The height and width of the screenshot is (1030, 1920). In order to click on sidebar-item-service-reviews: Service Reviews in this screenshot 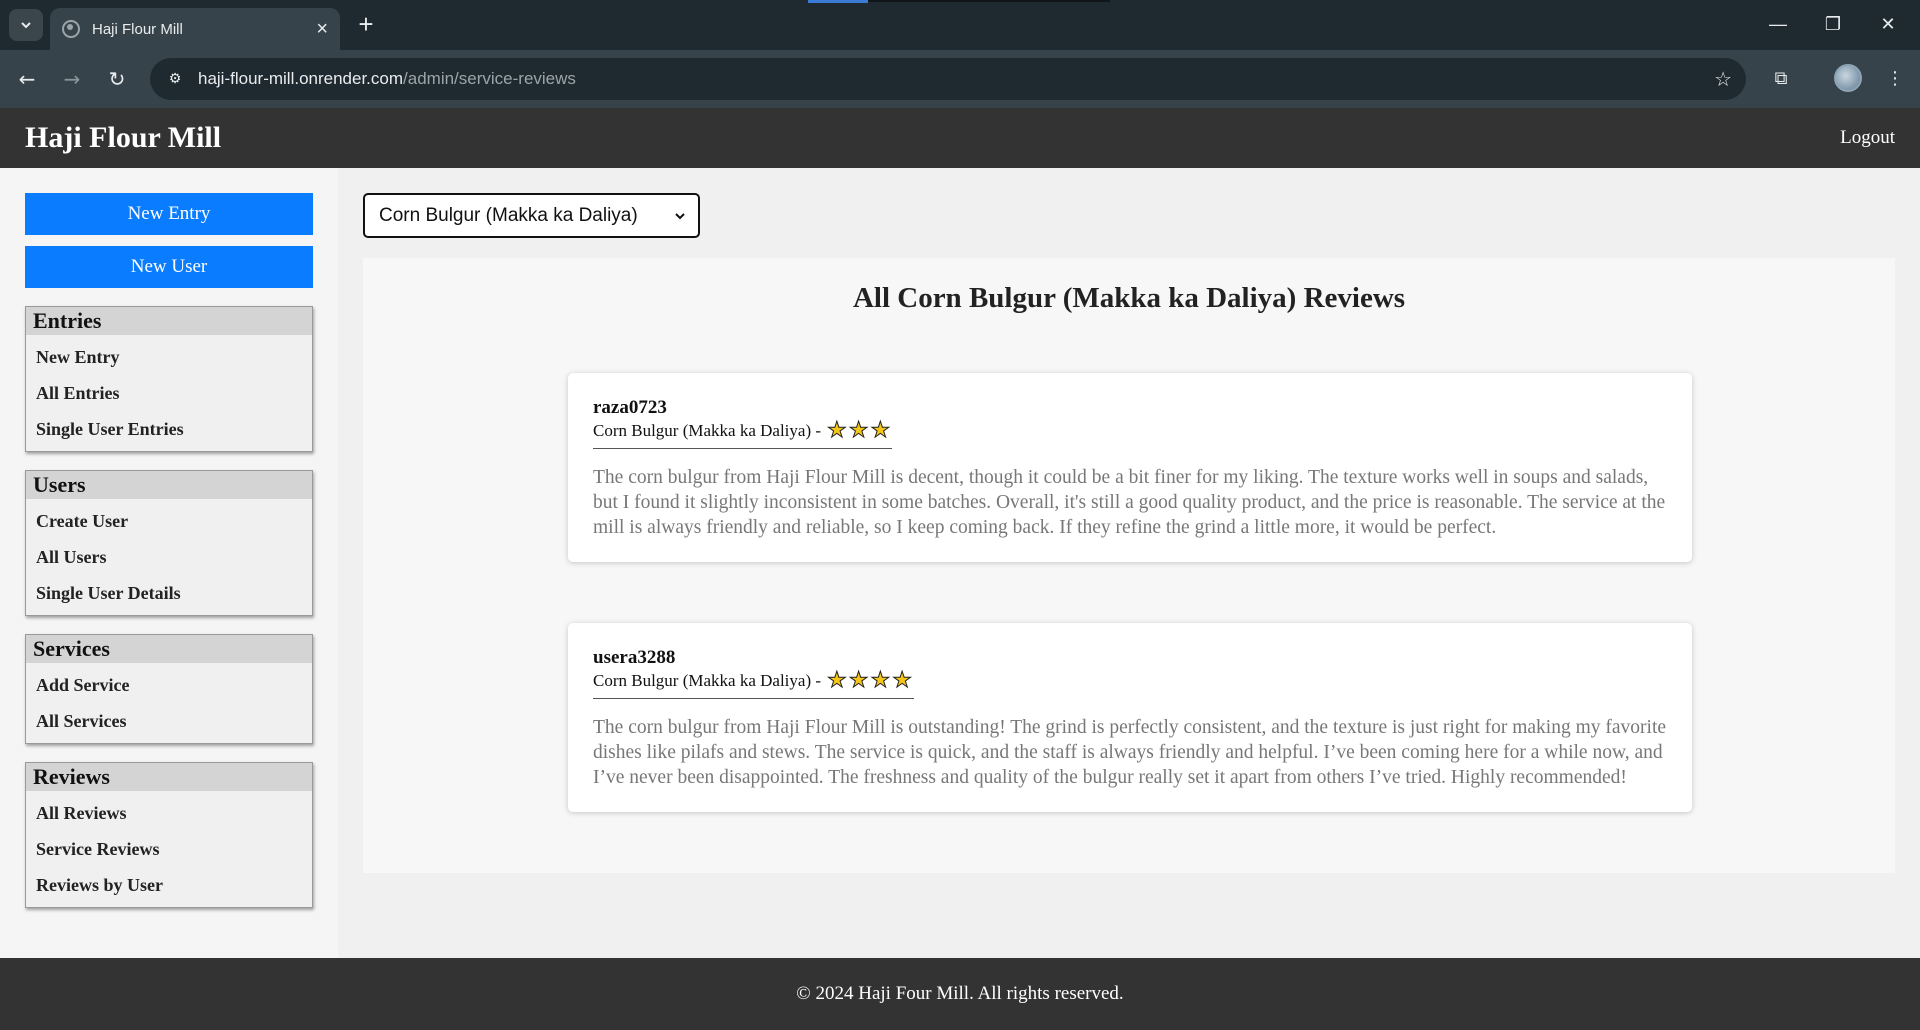, I will do `click(174, 849)`.